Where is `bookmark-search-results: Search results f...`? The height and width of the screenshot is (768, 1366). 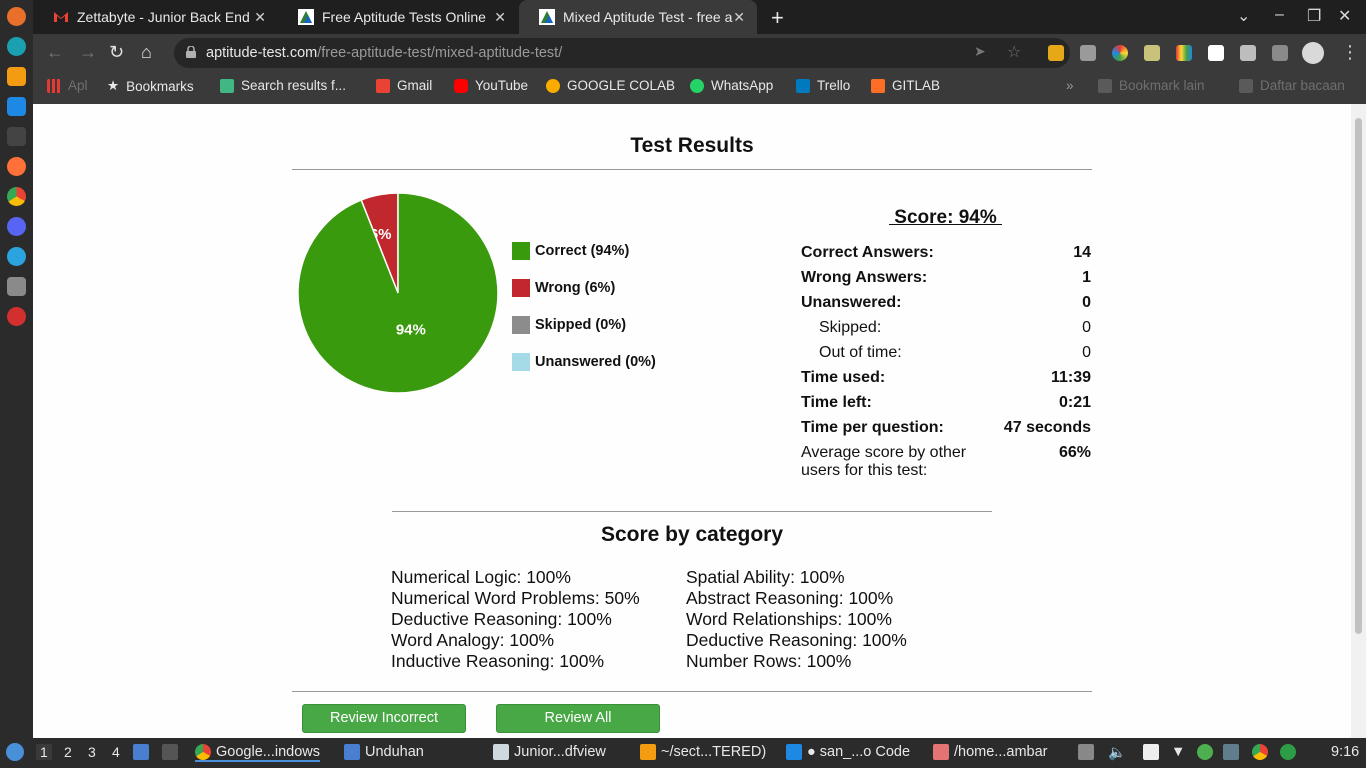
bookmark-search-results: Search results f... is located at coordinates (283, 85).